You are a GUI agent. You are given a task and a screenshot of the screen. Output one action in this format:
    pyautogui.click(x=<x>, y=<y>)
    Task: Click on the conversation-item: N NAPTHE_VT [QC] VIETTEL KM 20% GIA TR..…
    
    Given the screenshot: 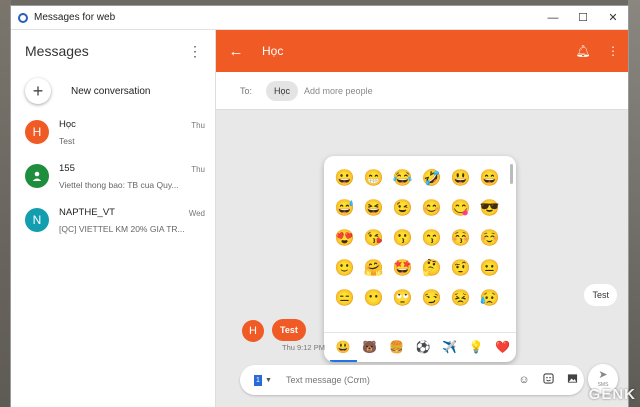 What is the action you would take?
    pyautogui.click(x=113, y=220)
    